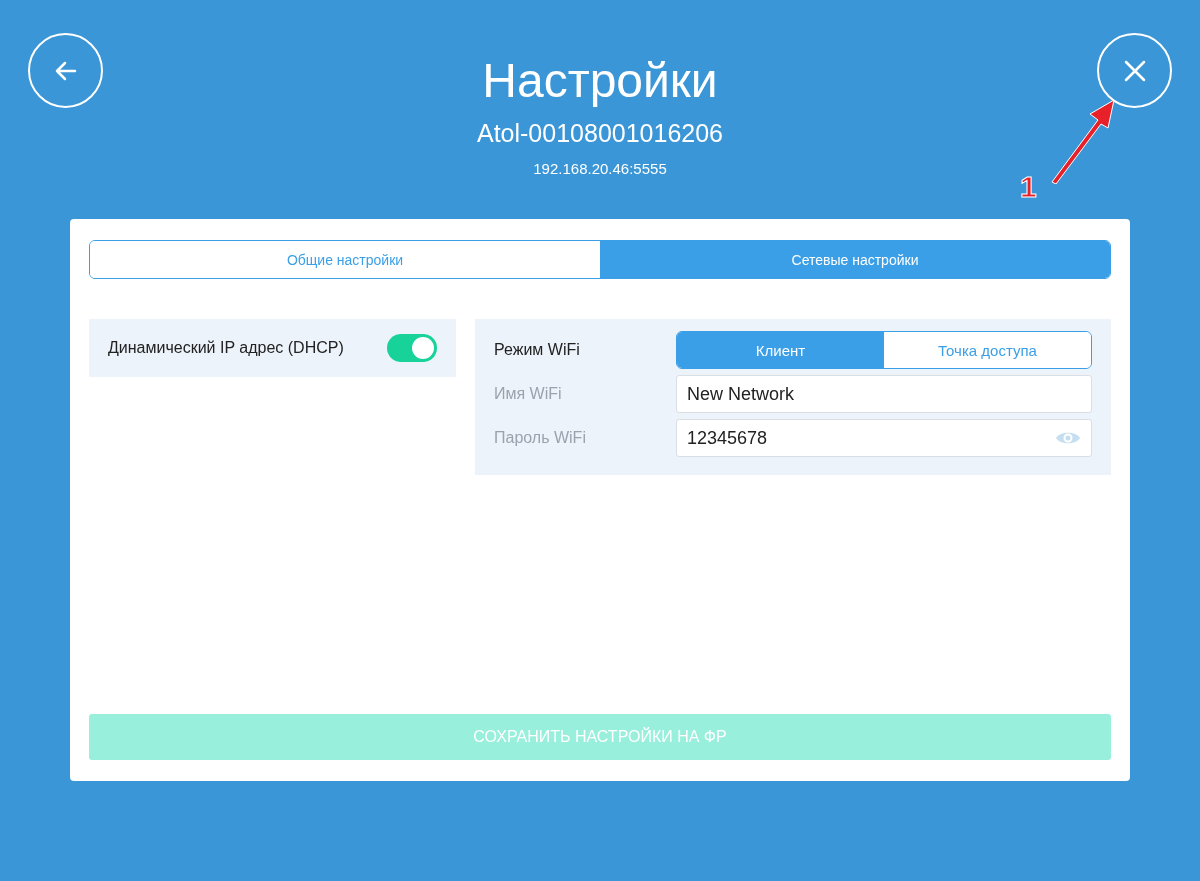 The image size is (1200, 881). I want to click on page-title: Настройки, so click(600, 81).